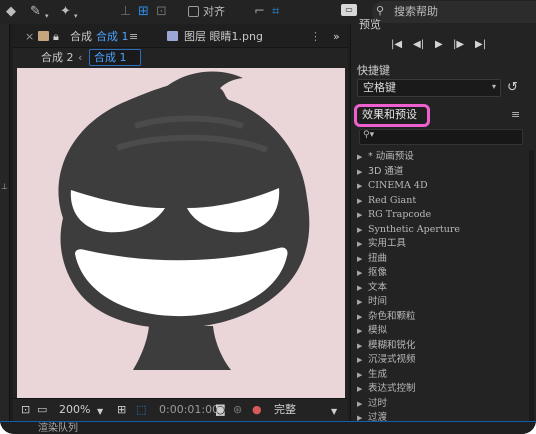 The width and height of the screenshot is (536, 434). Describe the element at coordinates (65, 12) in the screenshot. I see `puppet-pin-tool-icon: ✦` at that location.